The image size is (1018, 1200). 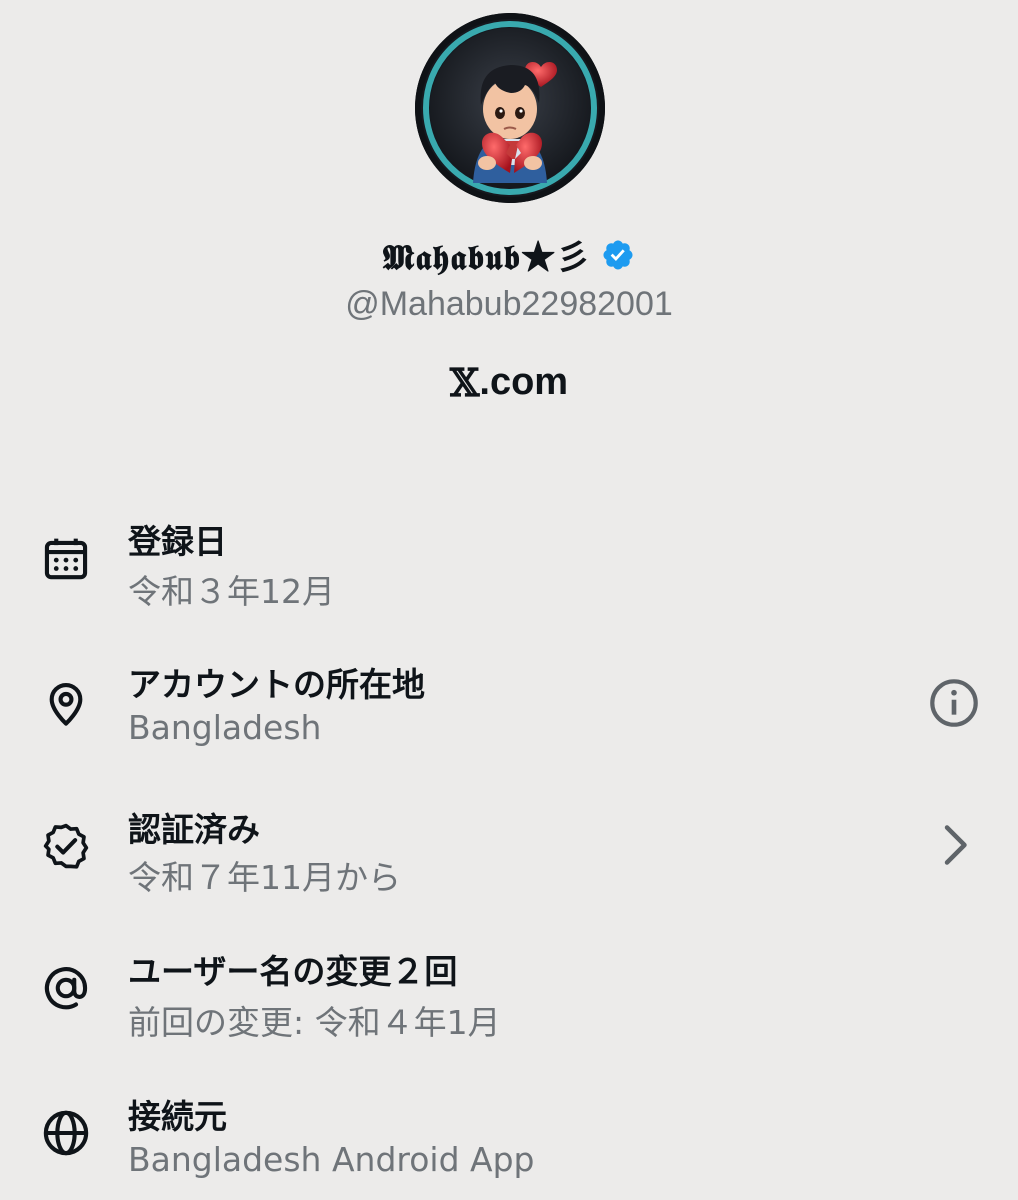 I want to click on avatar-image, so click(x=510, y=108).